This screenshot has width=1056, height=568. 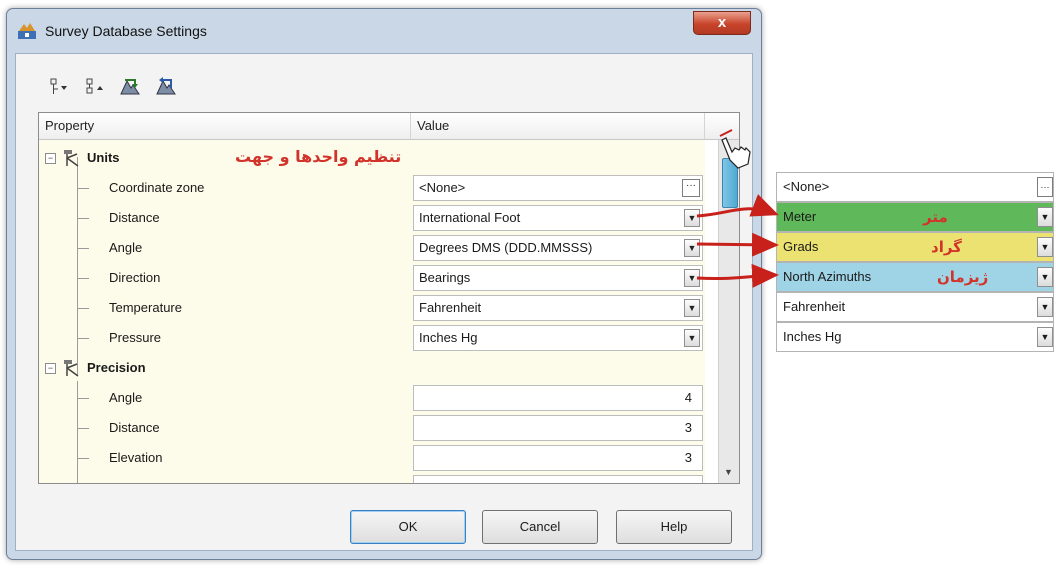 What do you see at coordinates (735, 149) in the screenshot?
I see `hand-cursor-icon` at bounding box center [735, 149].